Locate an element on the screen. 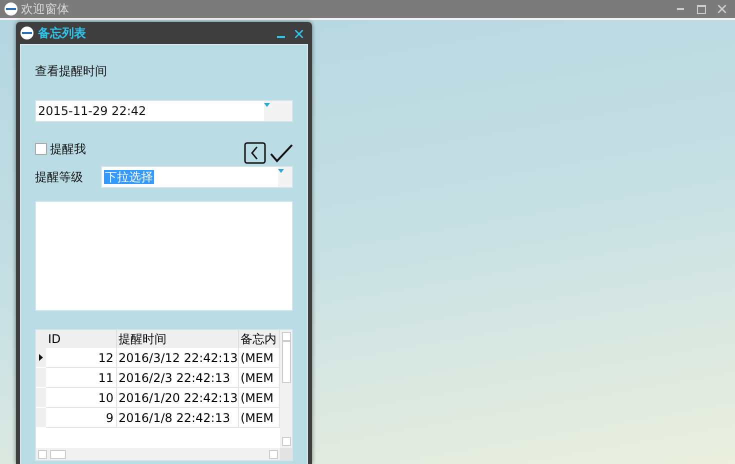 The image size is (735, 464). table-cell: 11 is located at coordinates (81, 378).